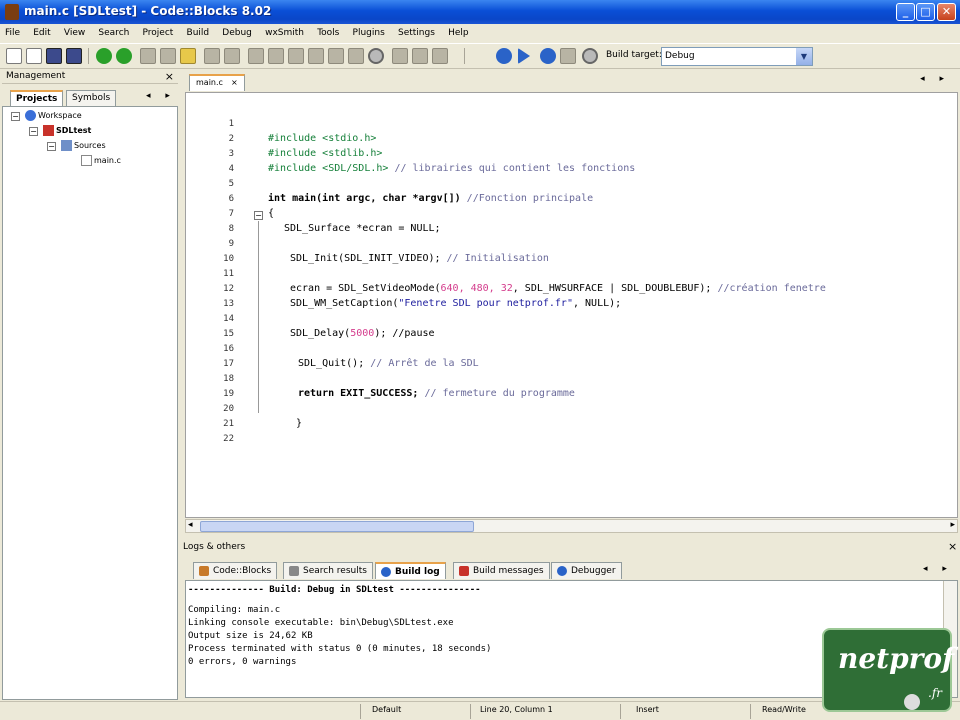 This screenshot has height=720, width=960. What do you see at coordinates (48, 130) in the screenshot?
I see `project-icon` at bounding box center [48, 130].